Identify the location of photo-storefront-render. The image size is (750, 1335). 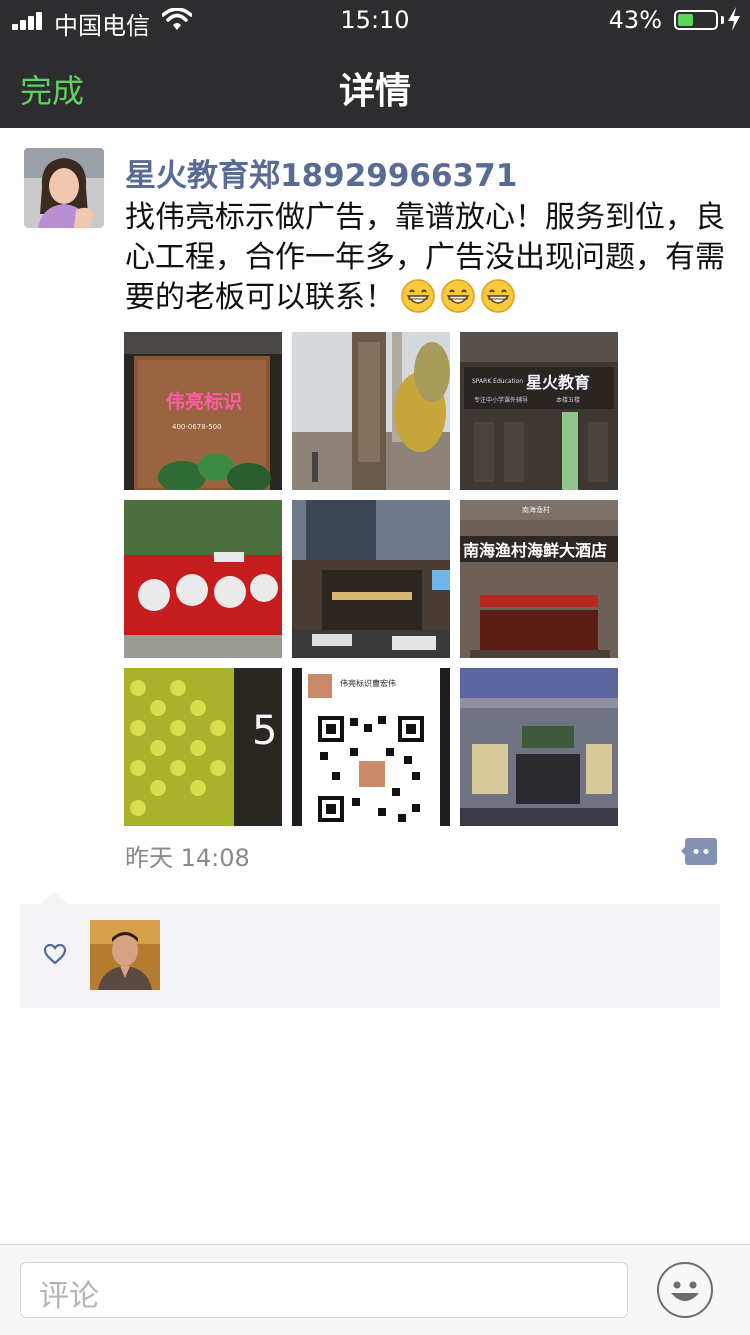
(539, 747).